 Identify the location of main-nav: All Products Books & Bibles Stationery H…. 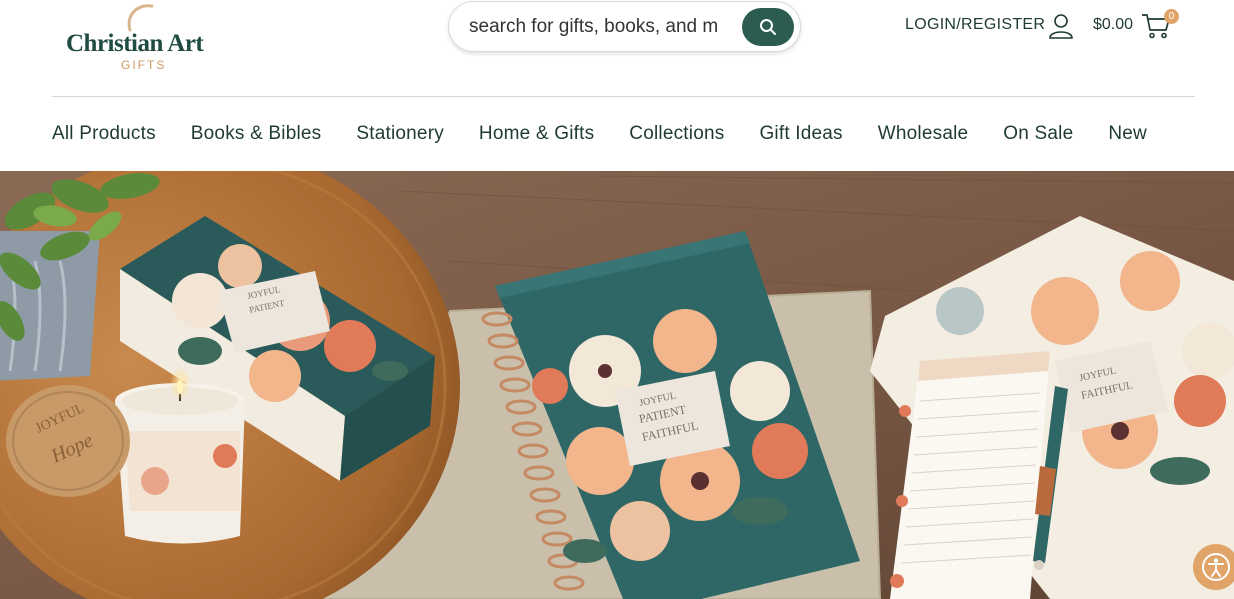
(617, 134).